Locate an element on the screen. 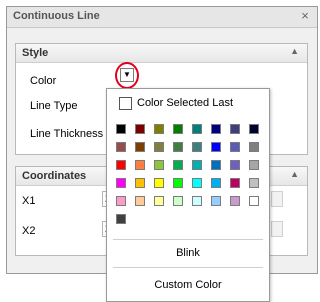 Image resolution: width=320 pixels, height=302 pixels. color-selected-last-label: Color Selected Last is located at coordinates (185, 103).